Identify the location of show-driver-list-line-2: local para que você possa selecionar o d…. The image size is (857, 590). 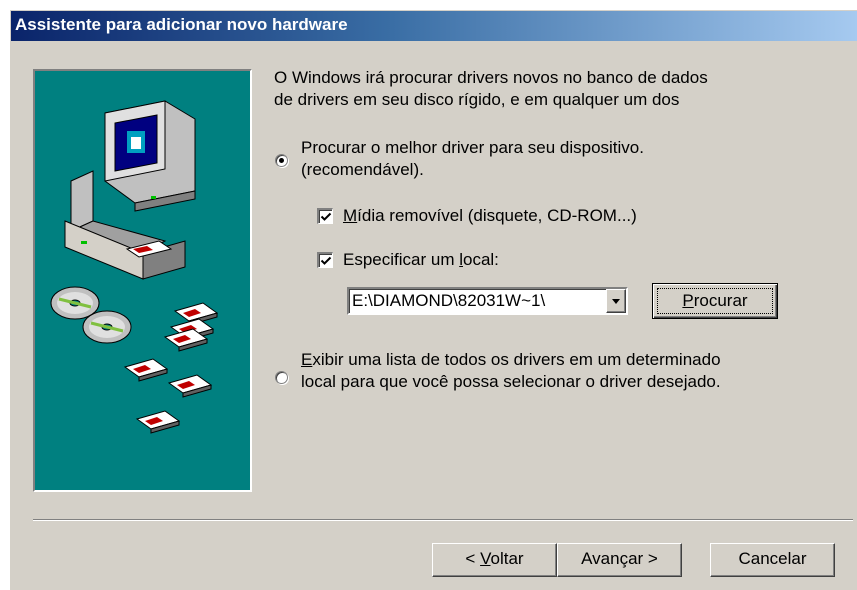
(511, 381).